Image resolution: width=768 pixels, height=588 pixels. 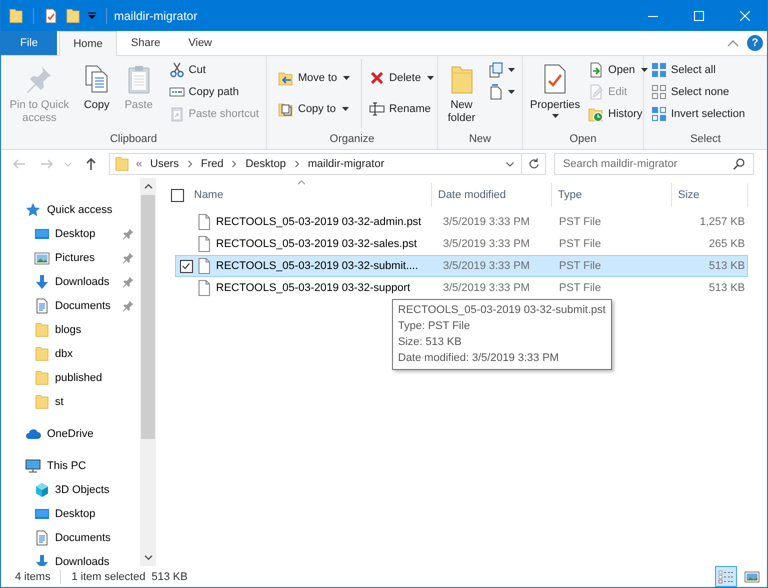 I want to click on details-view-button, so click(x=726, y=576).